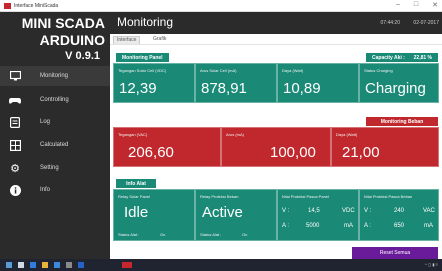 Image resolution: width=442 pixels, height=271 pixels. I want to click on card-value: 12,39, so click(138, 88).